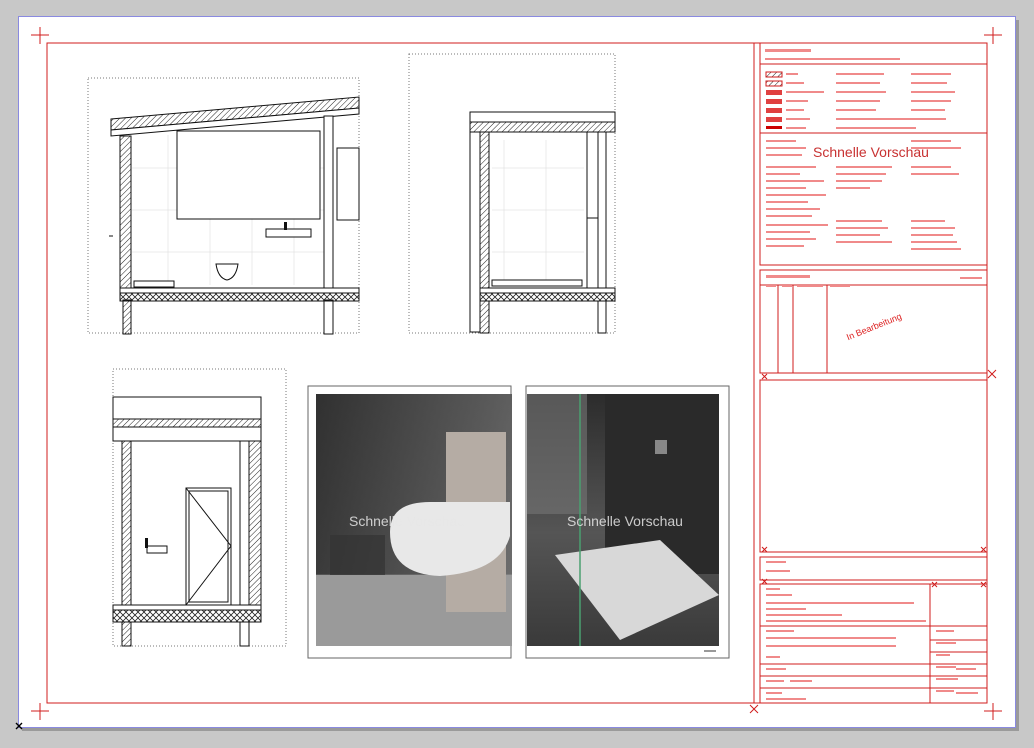  Describe the element at coordinates (407, 521) in the screenshot. I see `photo-watermark-left: Schnelle Vorschau` at that location.